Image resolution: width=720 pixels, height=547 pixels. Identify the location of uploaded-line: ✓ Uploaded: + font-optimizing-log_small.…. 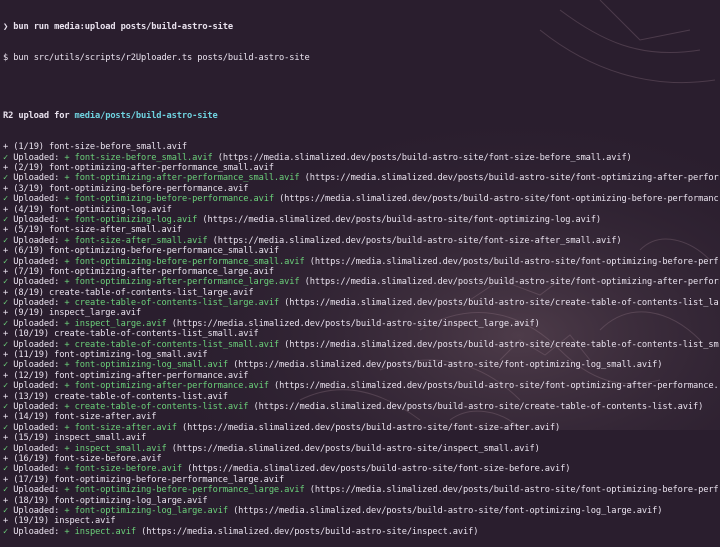
(361, 365).